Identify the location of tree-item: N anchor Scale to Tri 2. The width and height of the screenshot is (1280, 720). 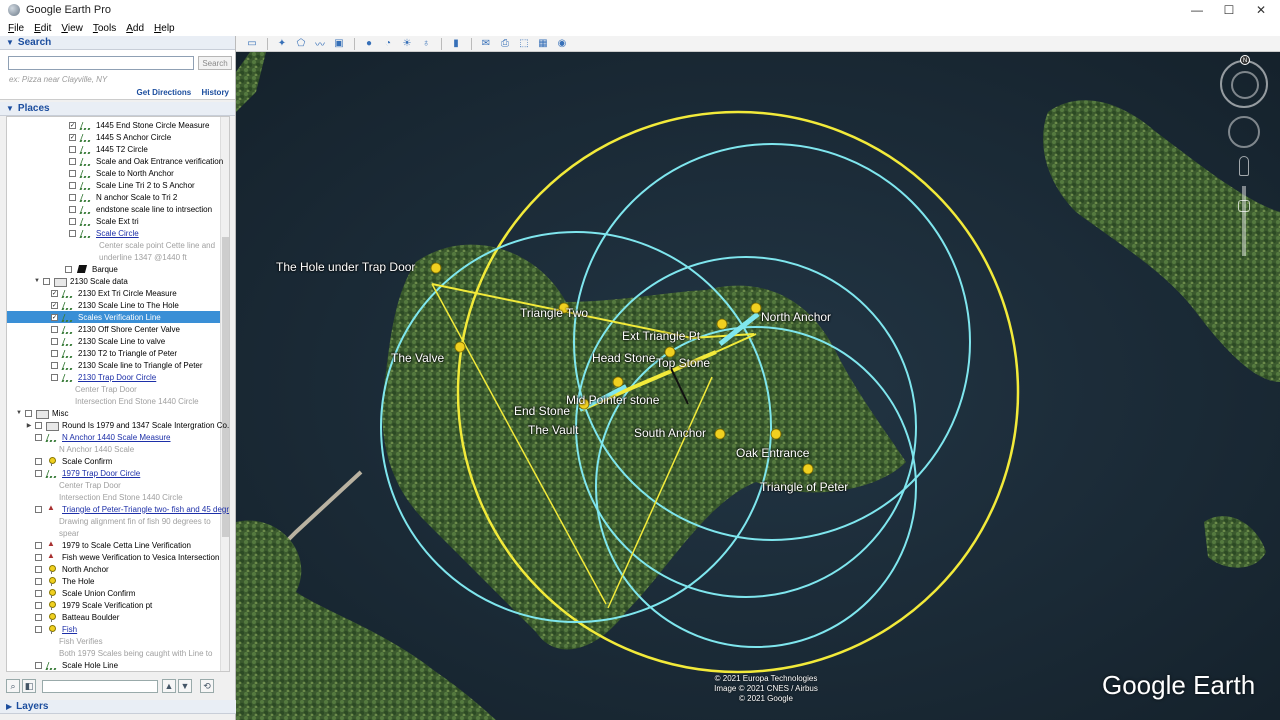
(92, 197).